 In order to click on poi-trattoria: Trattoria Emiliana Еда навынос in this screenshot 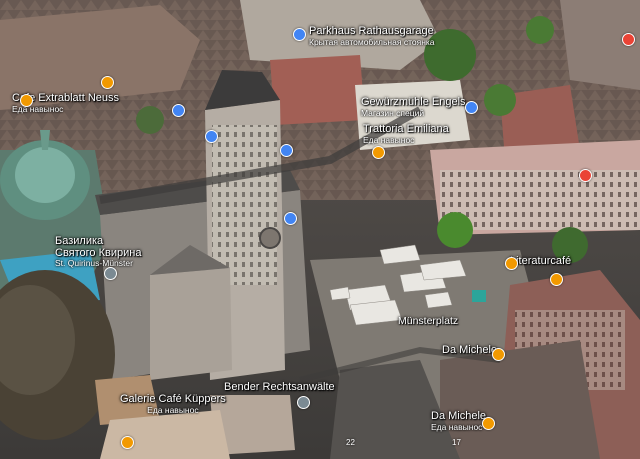, I will do `click(406, 134)`.